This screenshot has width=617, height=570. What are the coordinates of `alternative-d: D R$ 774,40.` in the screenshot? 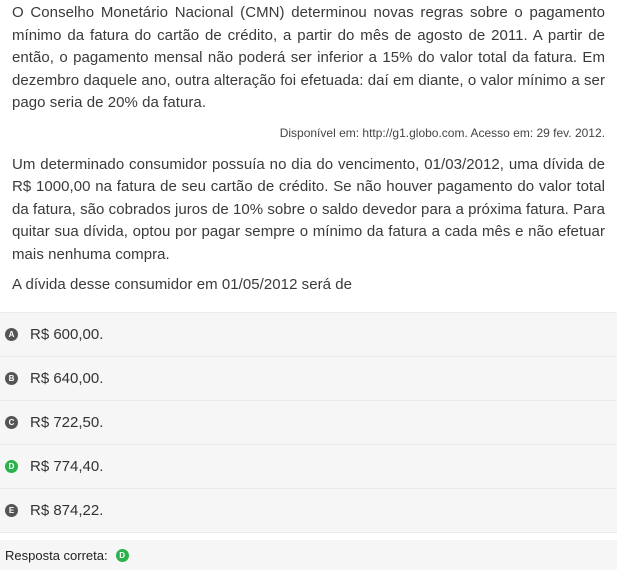 It's located at (308, 467).